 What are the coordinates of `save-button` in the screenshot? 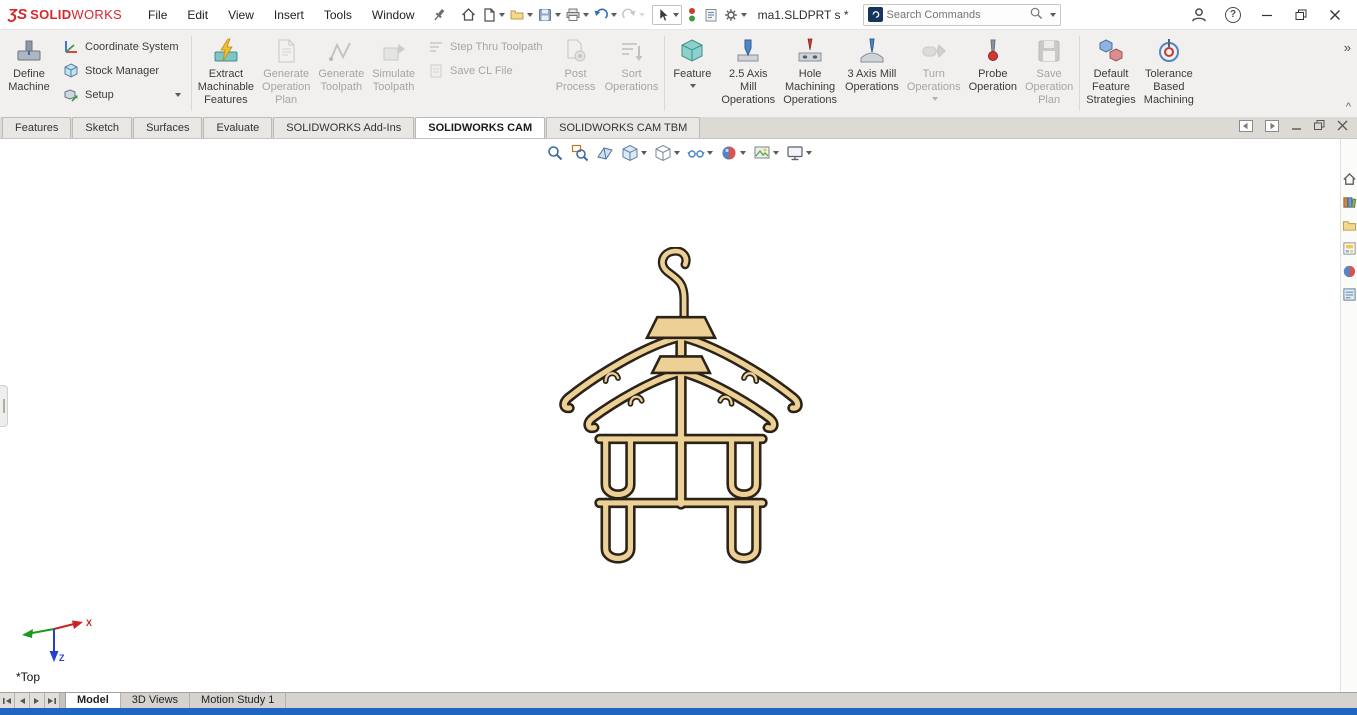 It's located at (549, 15).